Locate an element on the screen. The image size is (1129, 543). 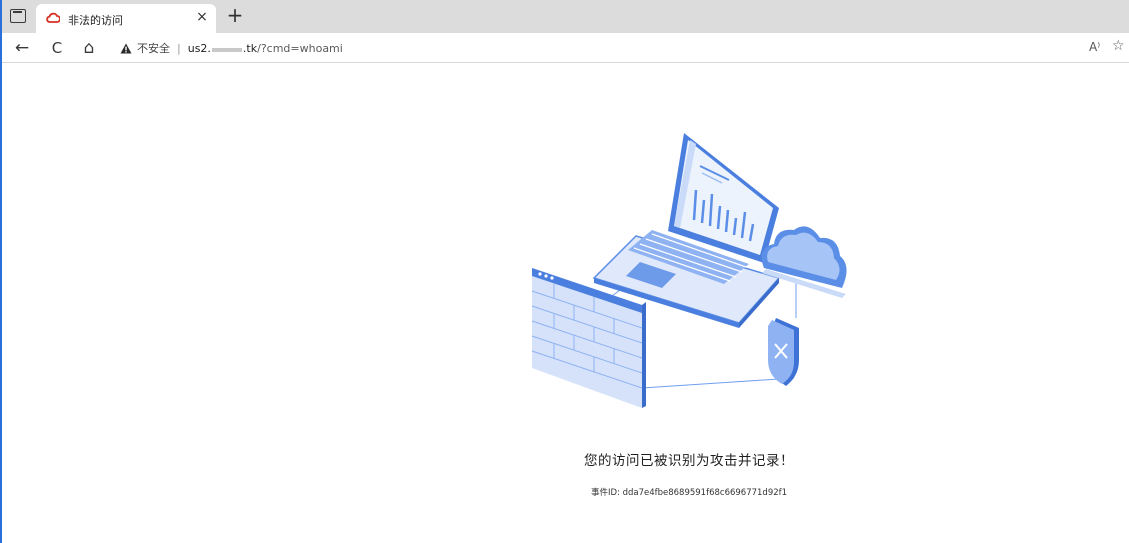
read-aloud-icon: A⁾ is located at coordinates (1094, 47).